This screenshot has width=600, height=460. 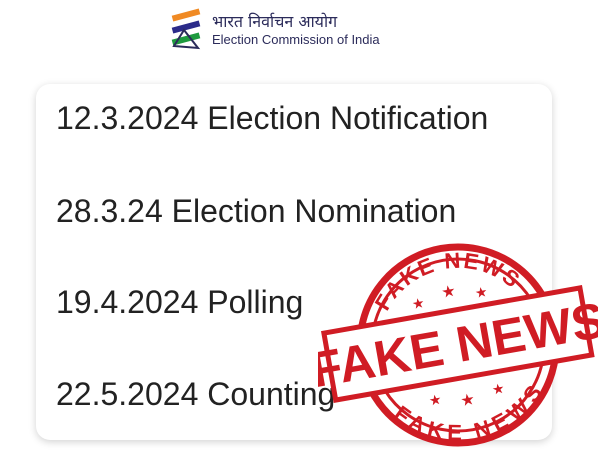 What do you see at coordinates (296, 39) in the screenshot?
I see `english-title: Election Commission of India` at bounding box center [296, 39].